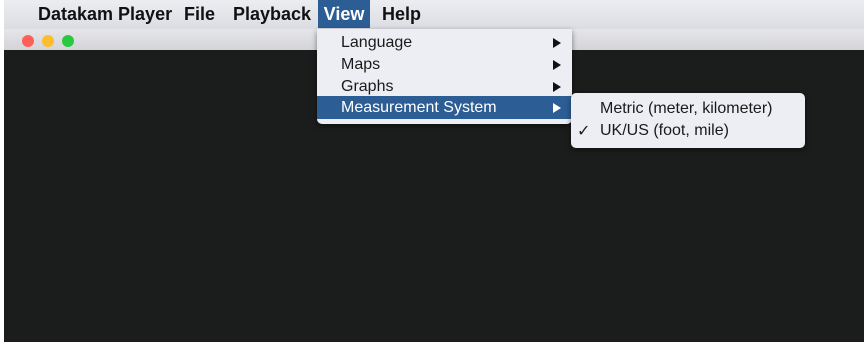 The image size is (864, 342). What do you see at coordinates (68, 41) in the screenshot?
I see `zoom-window-button` at bounding box center [68, 41].